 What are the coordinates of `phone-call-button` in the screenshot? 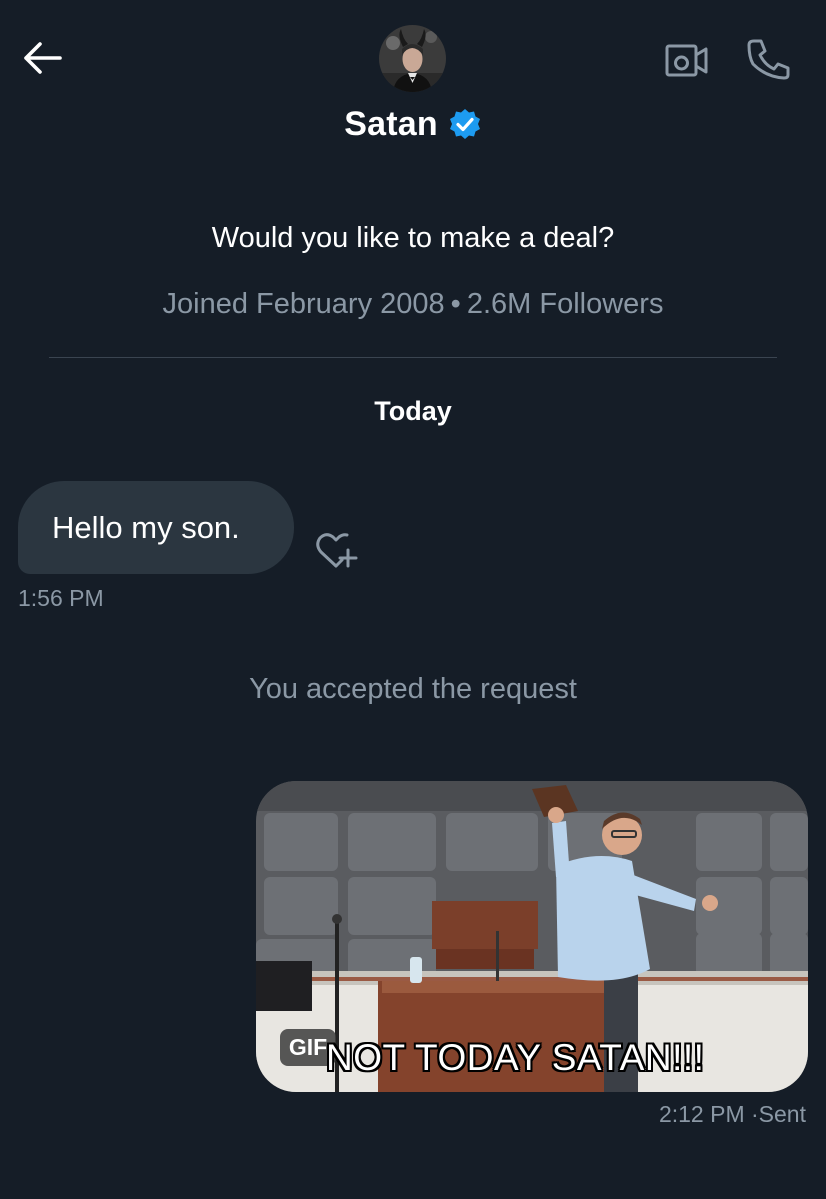 It's located at (768, 59).